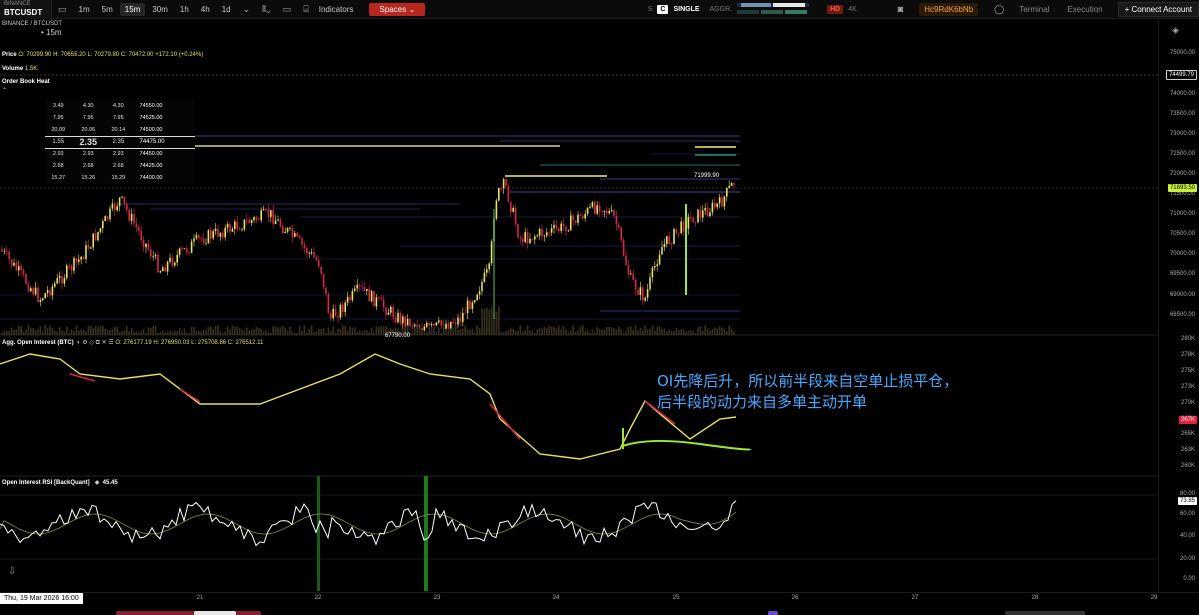  I want to click on timeframe-4h: 4h, so click(205, 9).